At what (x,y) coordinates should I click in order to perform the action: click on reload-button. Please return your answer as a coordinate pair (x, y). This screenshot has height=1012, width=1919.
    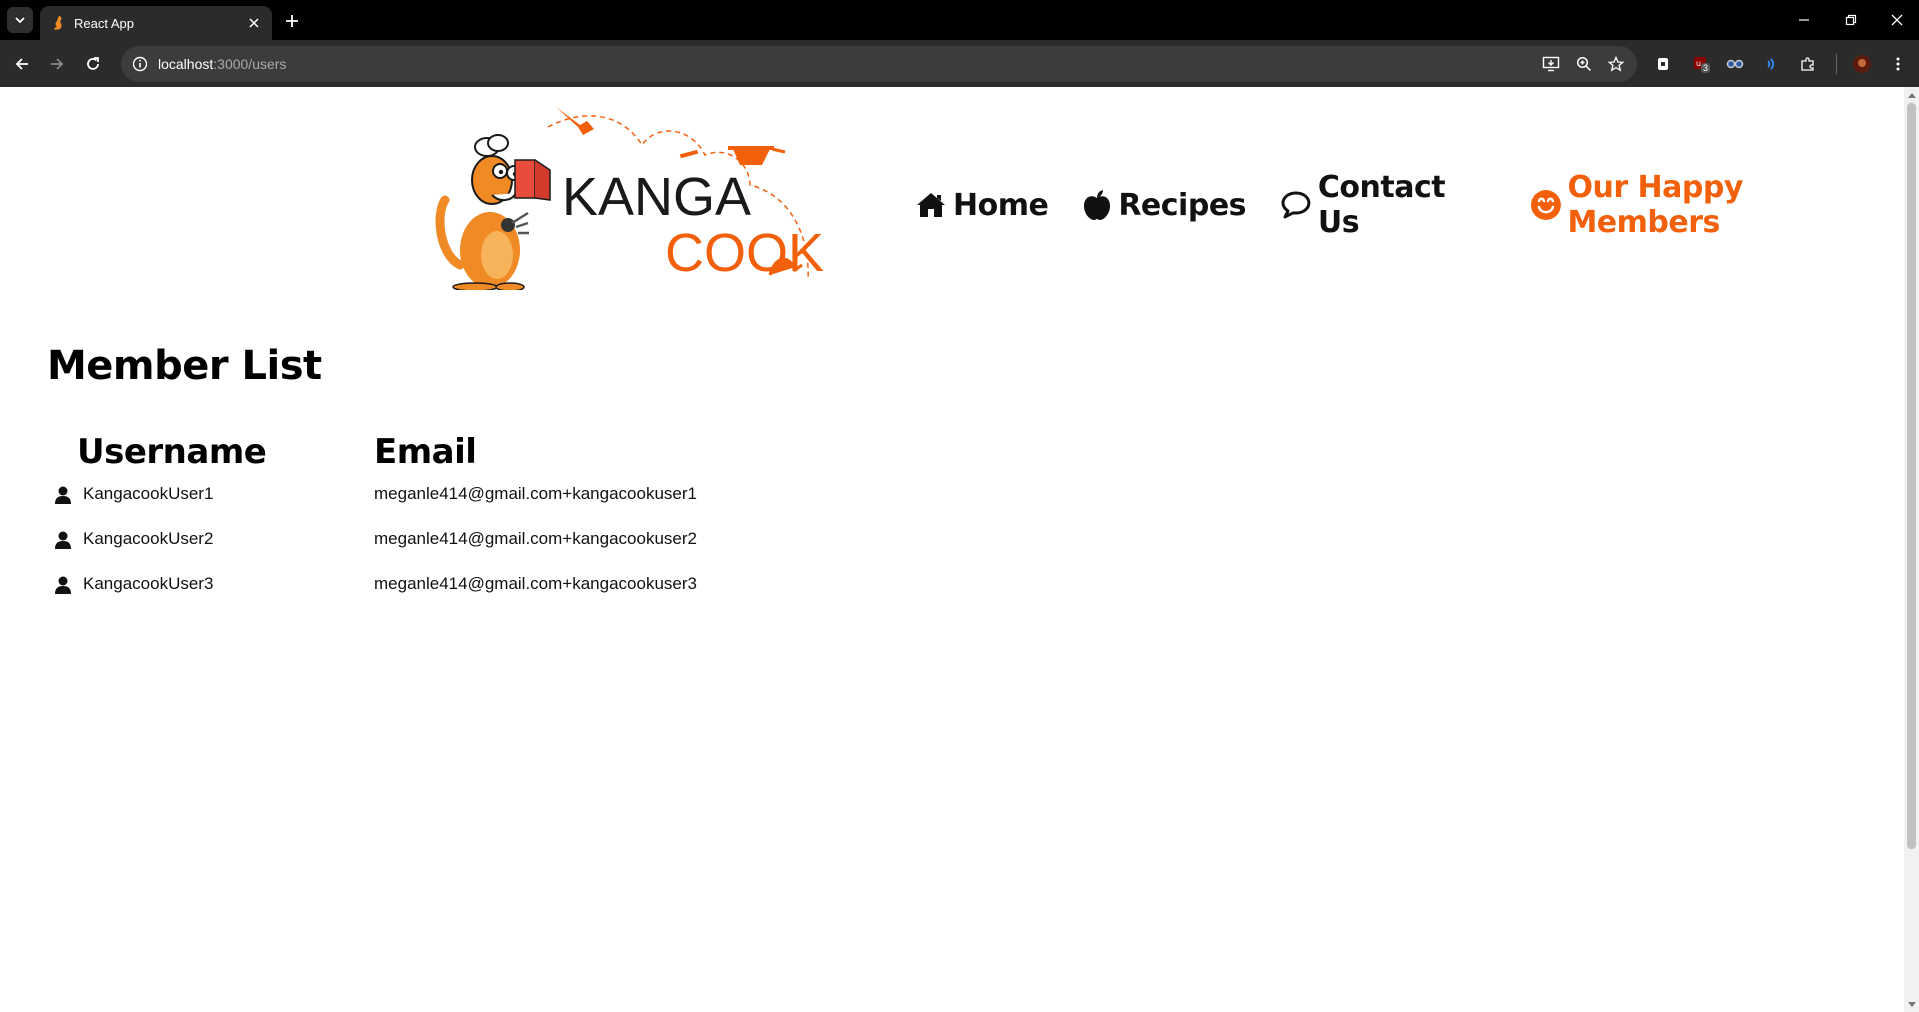
    Looking at the image, I should click on (93, 64).